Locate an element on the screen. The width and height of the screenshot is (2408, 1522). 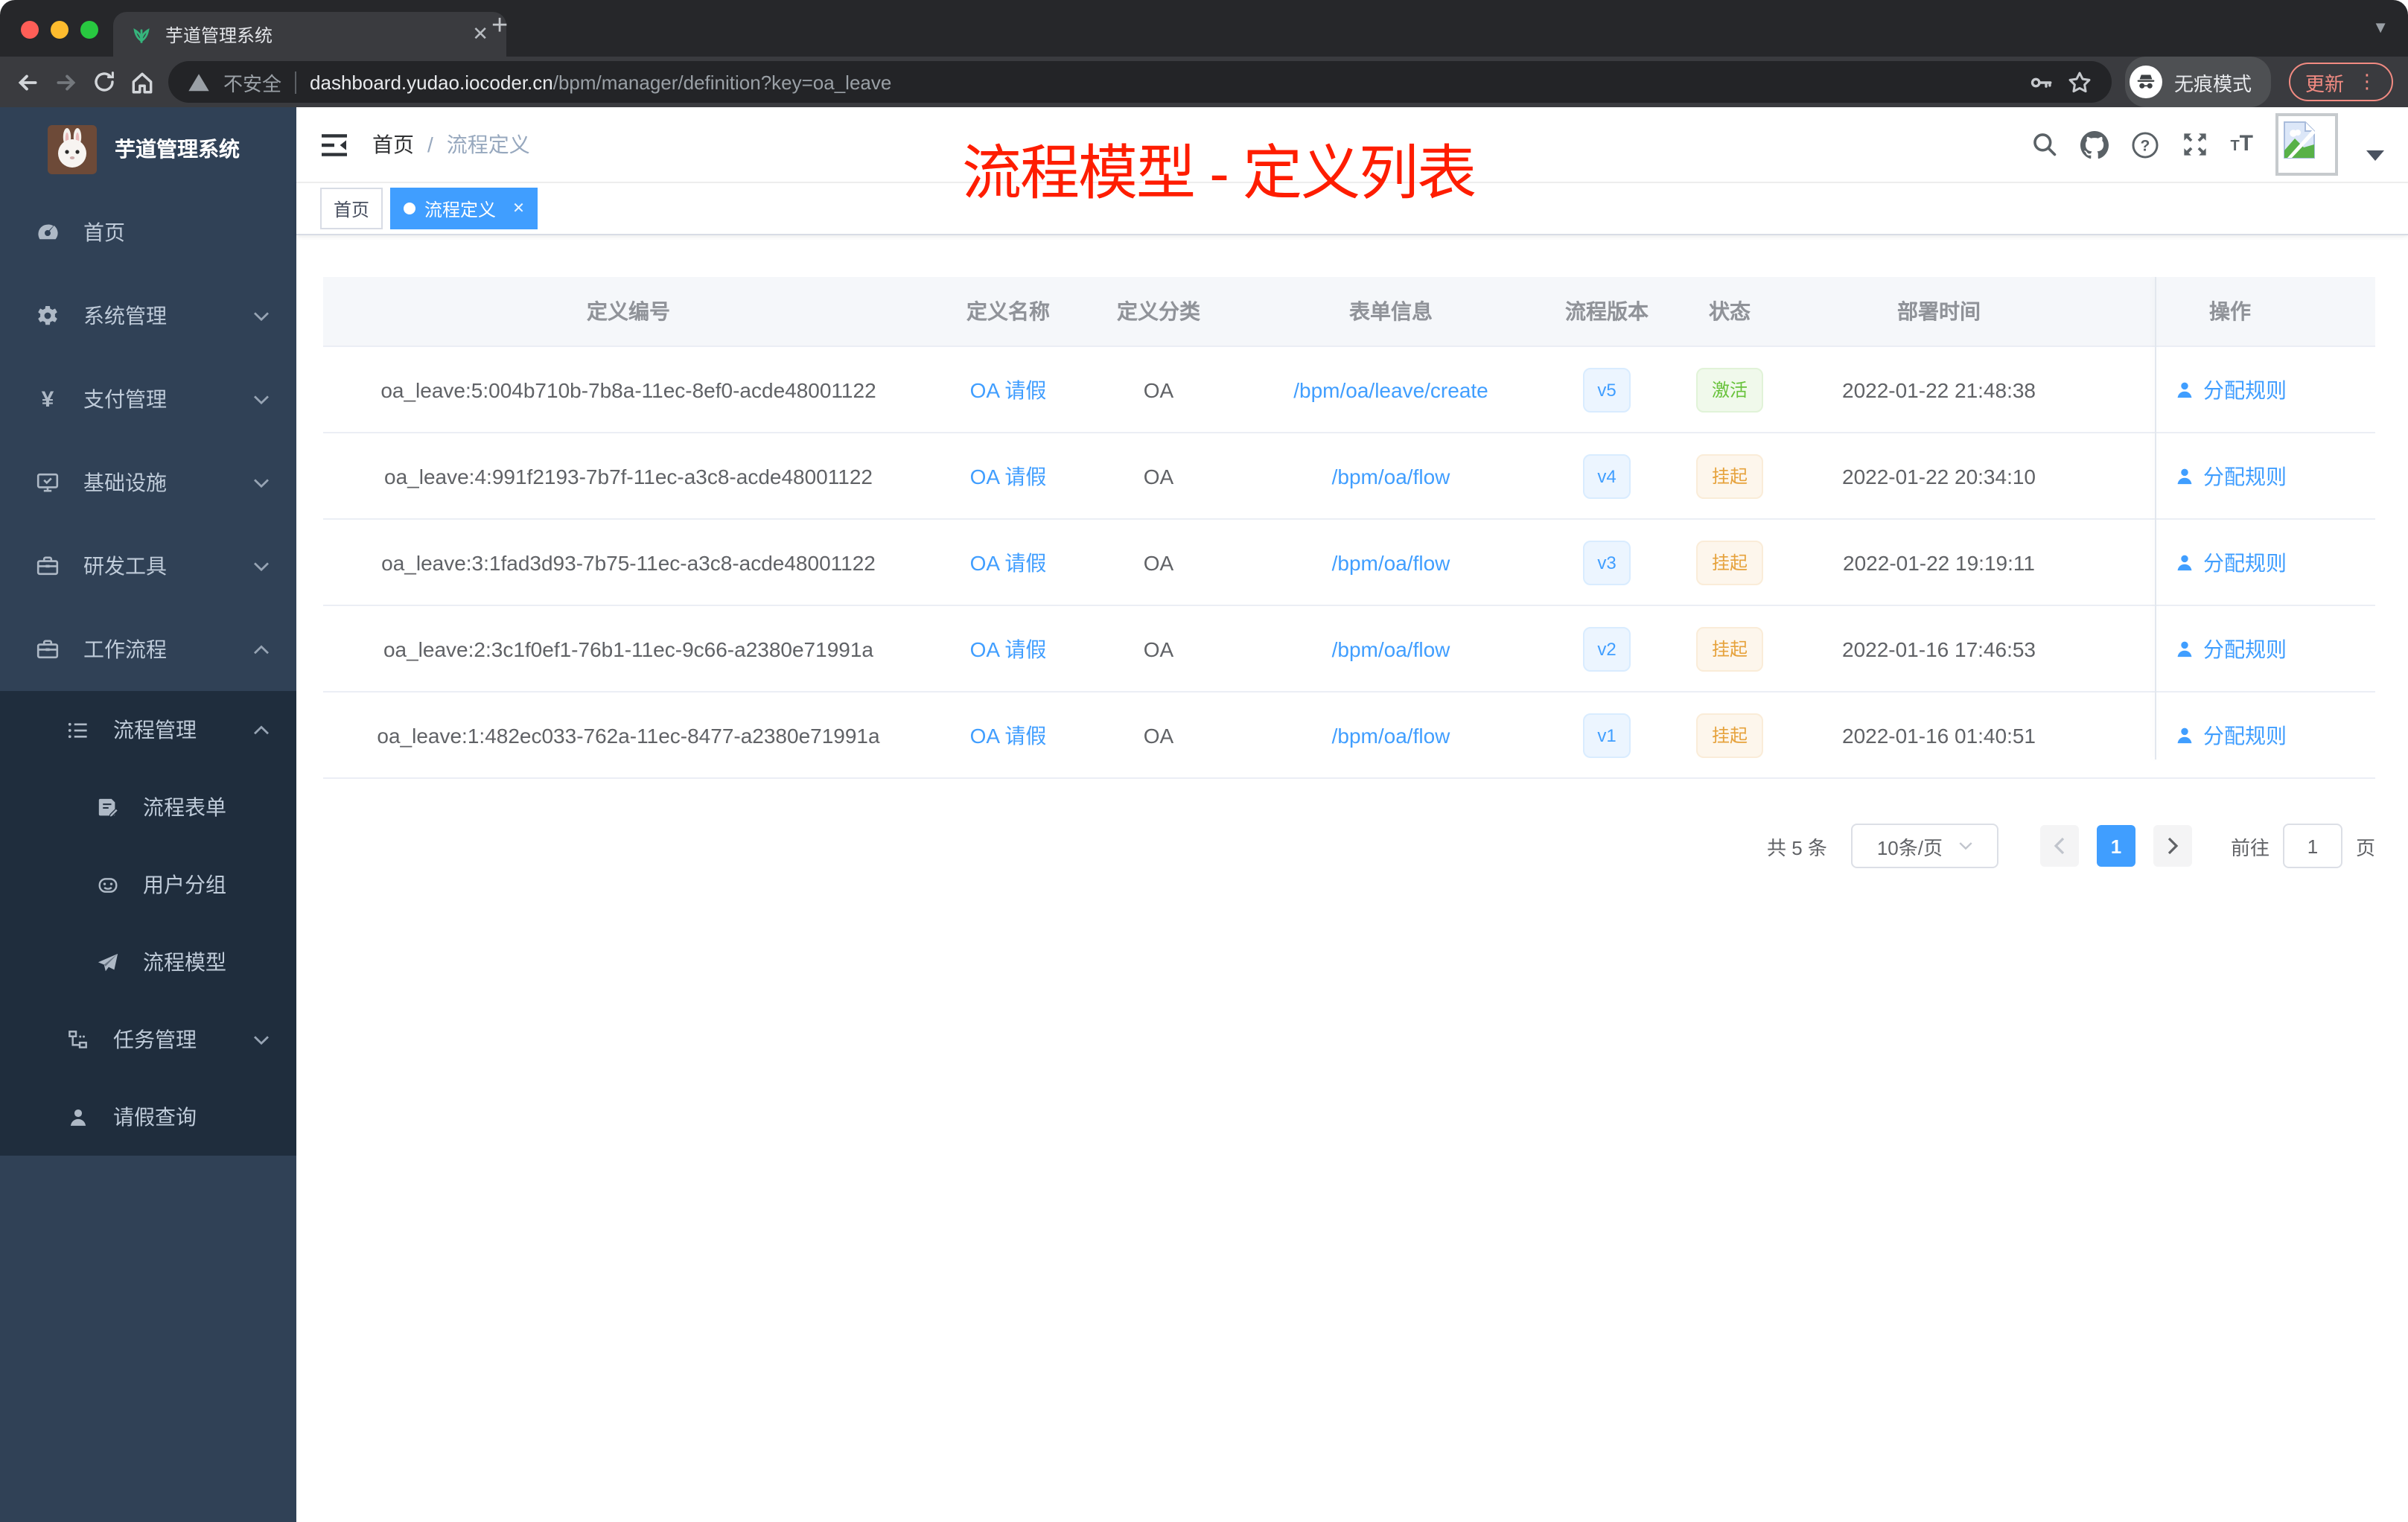
next-page-button is located at coordinates (2172, 846).